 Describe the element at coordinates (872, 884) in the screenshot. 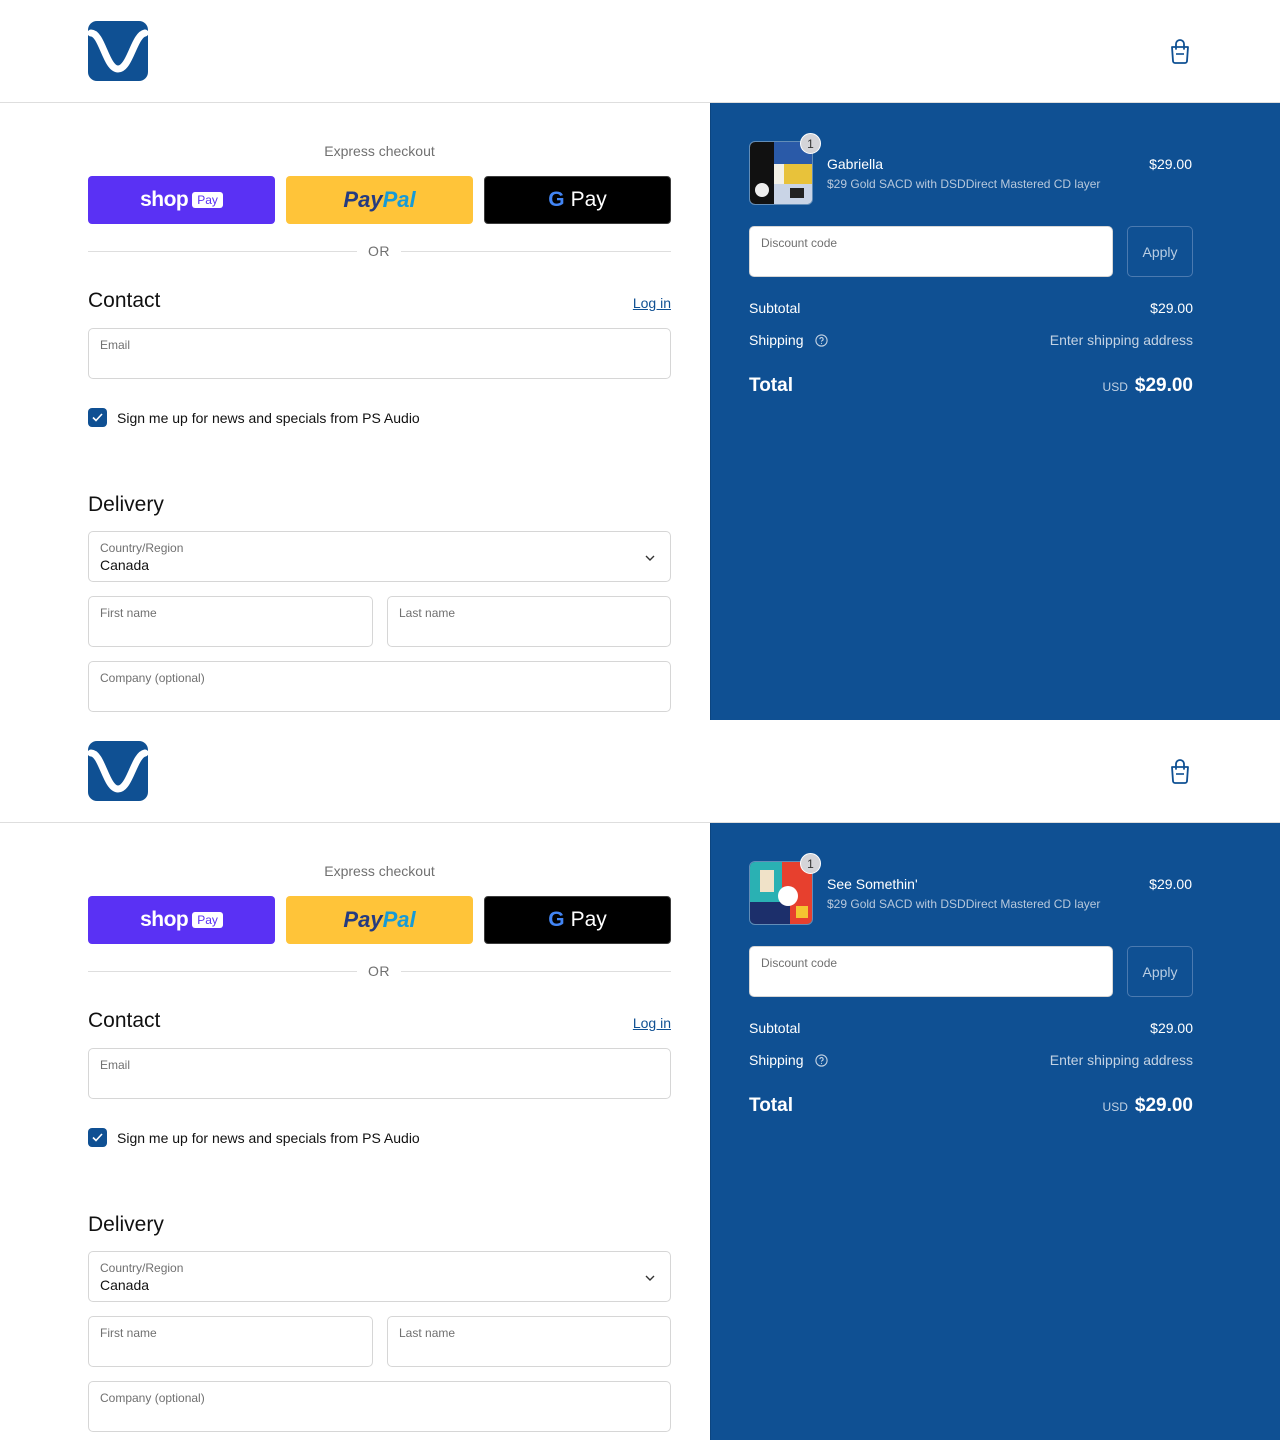

I see `product-name: See Somethin'` at that location.